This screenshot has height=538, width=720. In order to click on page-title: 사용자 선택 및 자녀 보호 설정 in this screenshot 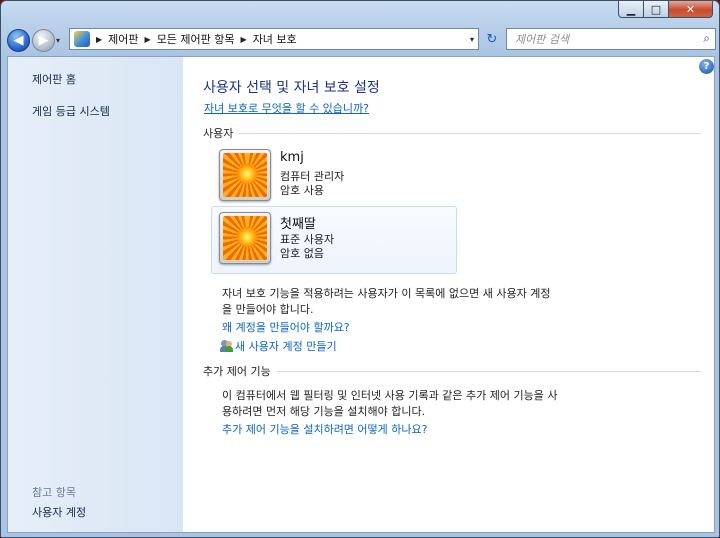, I will do `click(291, 88)`.